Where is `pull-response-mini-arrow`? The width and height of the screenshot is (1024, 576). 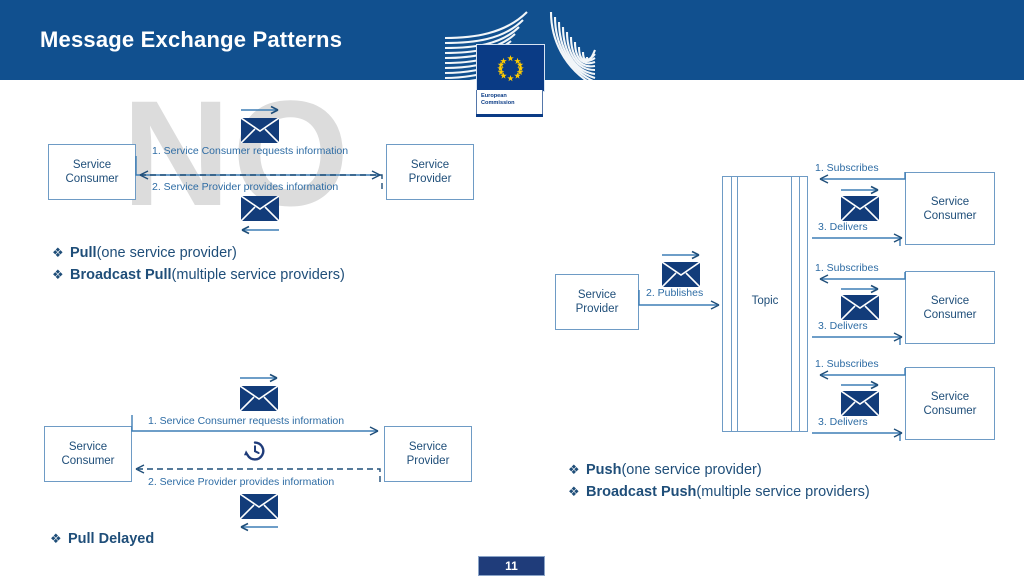
pull-response-mini-arrow is located at coordinates (260, 230).